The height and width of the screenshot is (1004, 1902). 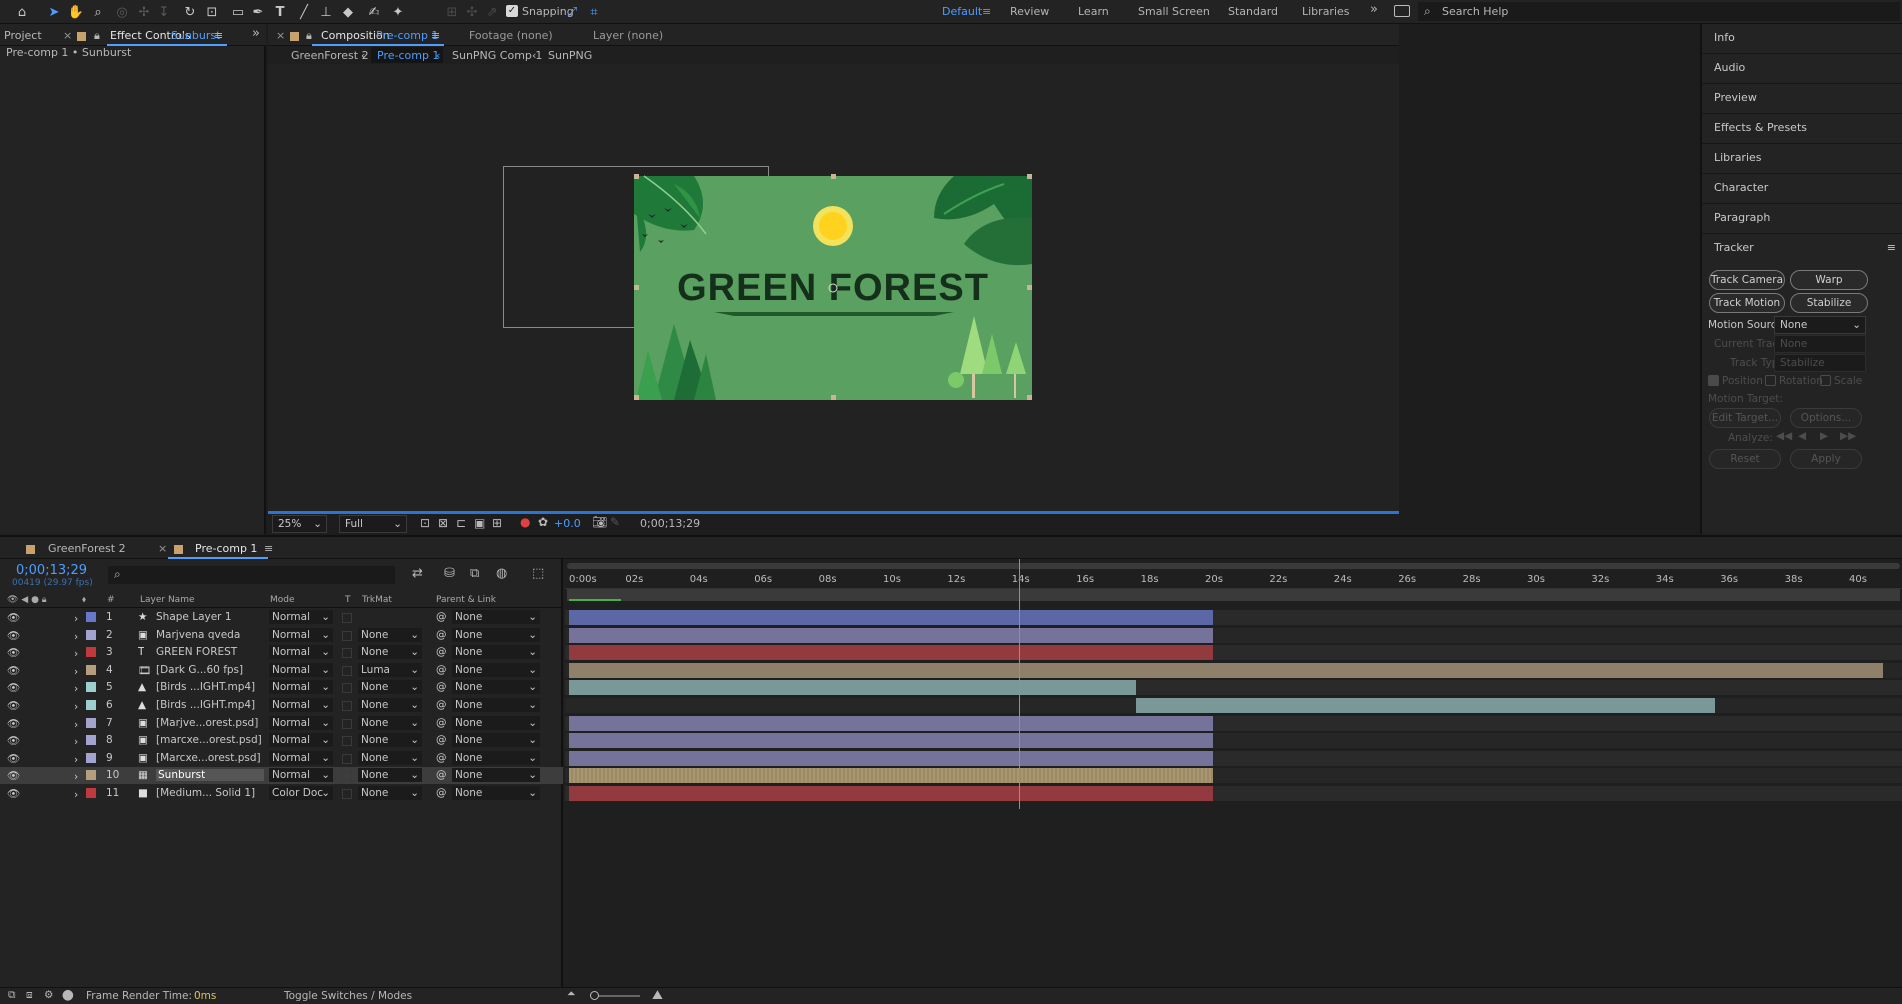 I want to click on search-help-box: ⌕ Search Help, so click(x=1659, y=11).